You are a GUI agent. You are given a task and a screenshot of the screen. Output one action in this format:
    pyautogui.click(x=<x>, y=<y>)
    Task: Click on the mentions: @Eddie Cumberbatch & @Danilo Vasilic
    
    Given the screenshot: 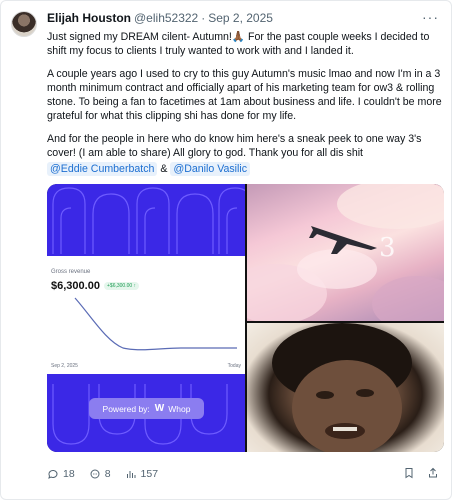 What is the action you would take?
    pyautogui.click(x=245, y=169)
    